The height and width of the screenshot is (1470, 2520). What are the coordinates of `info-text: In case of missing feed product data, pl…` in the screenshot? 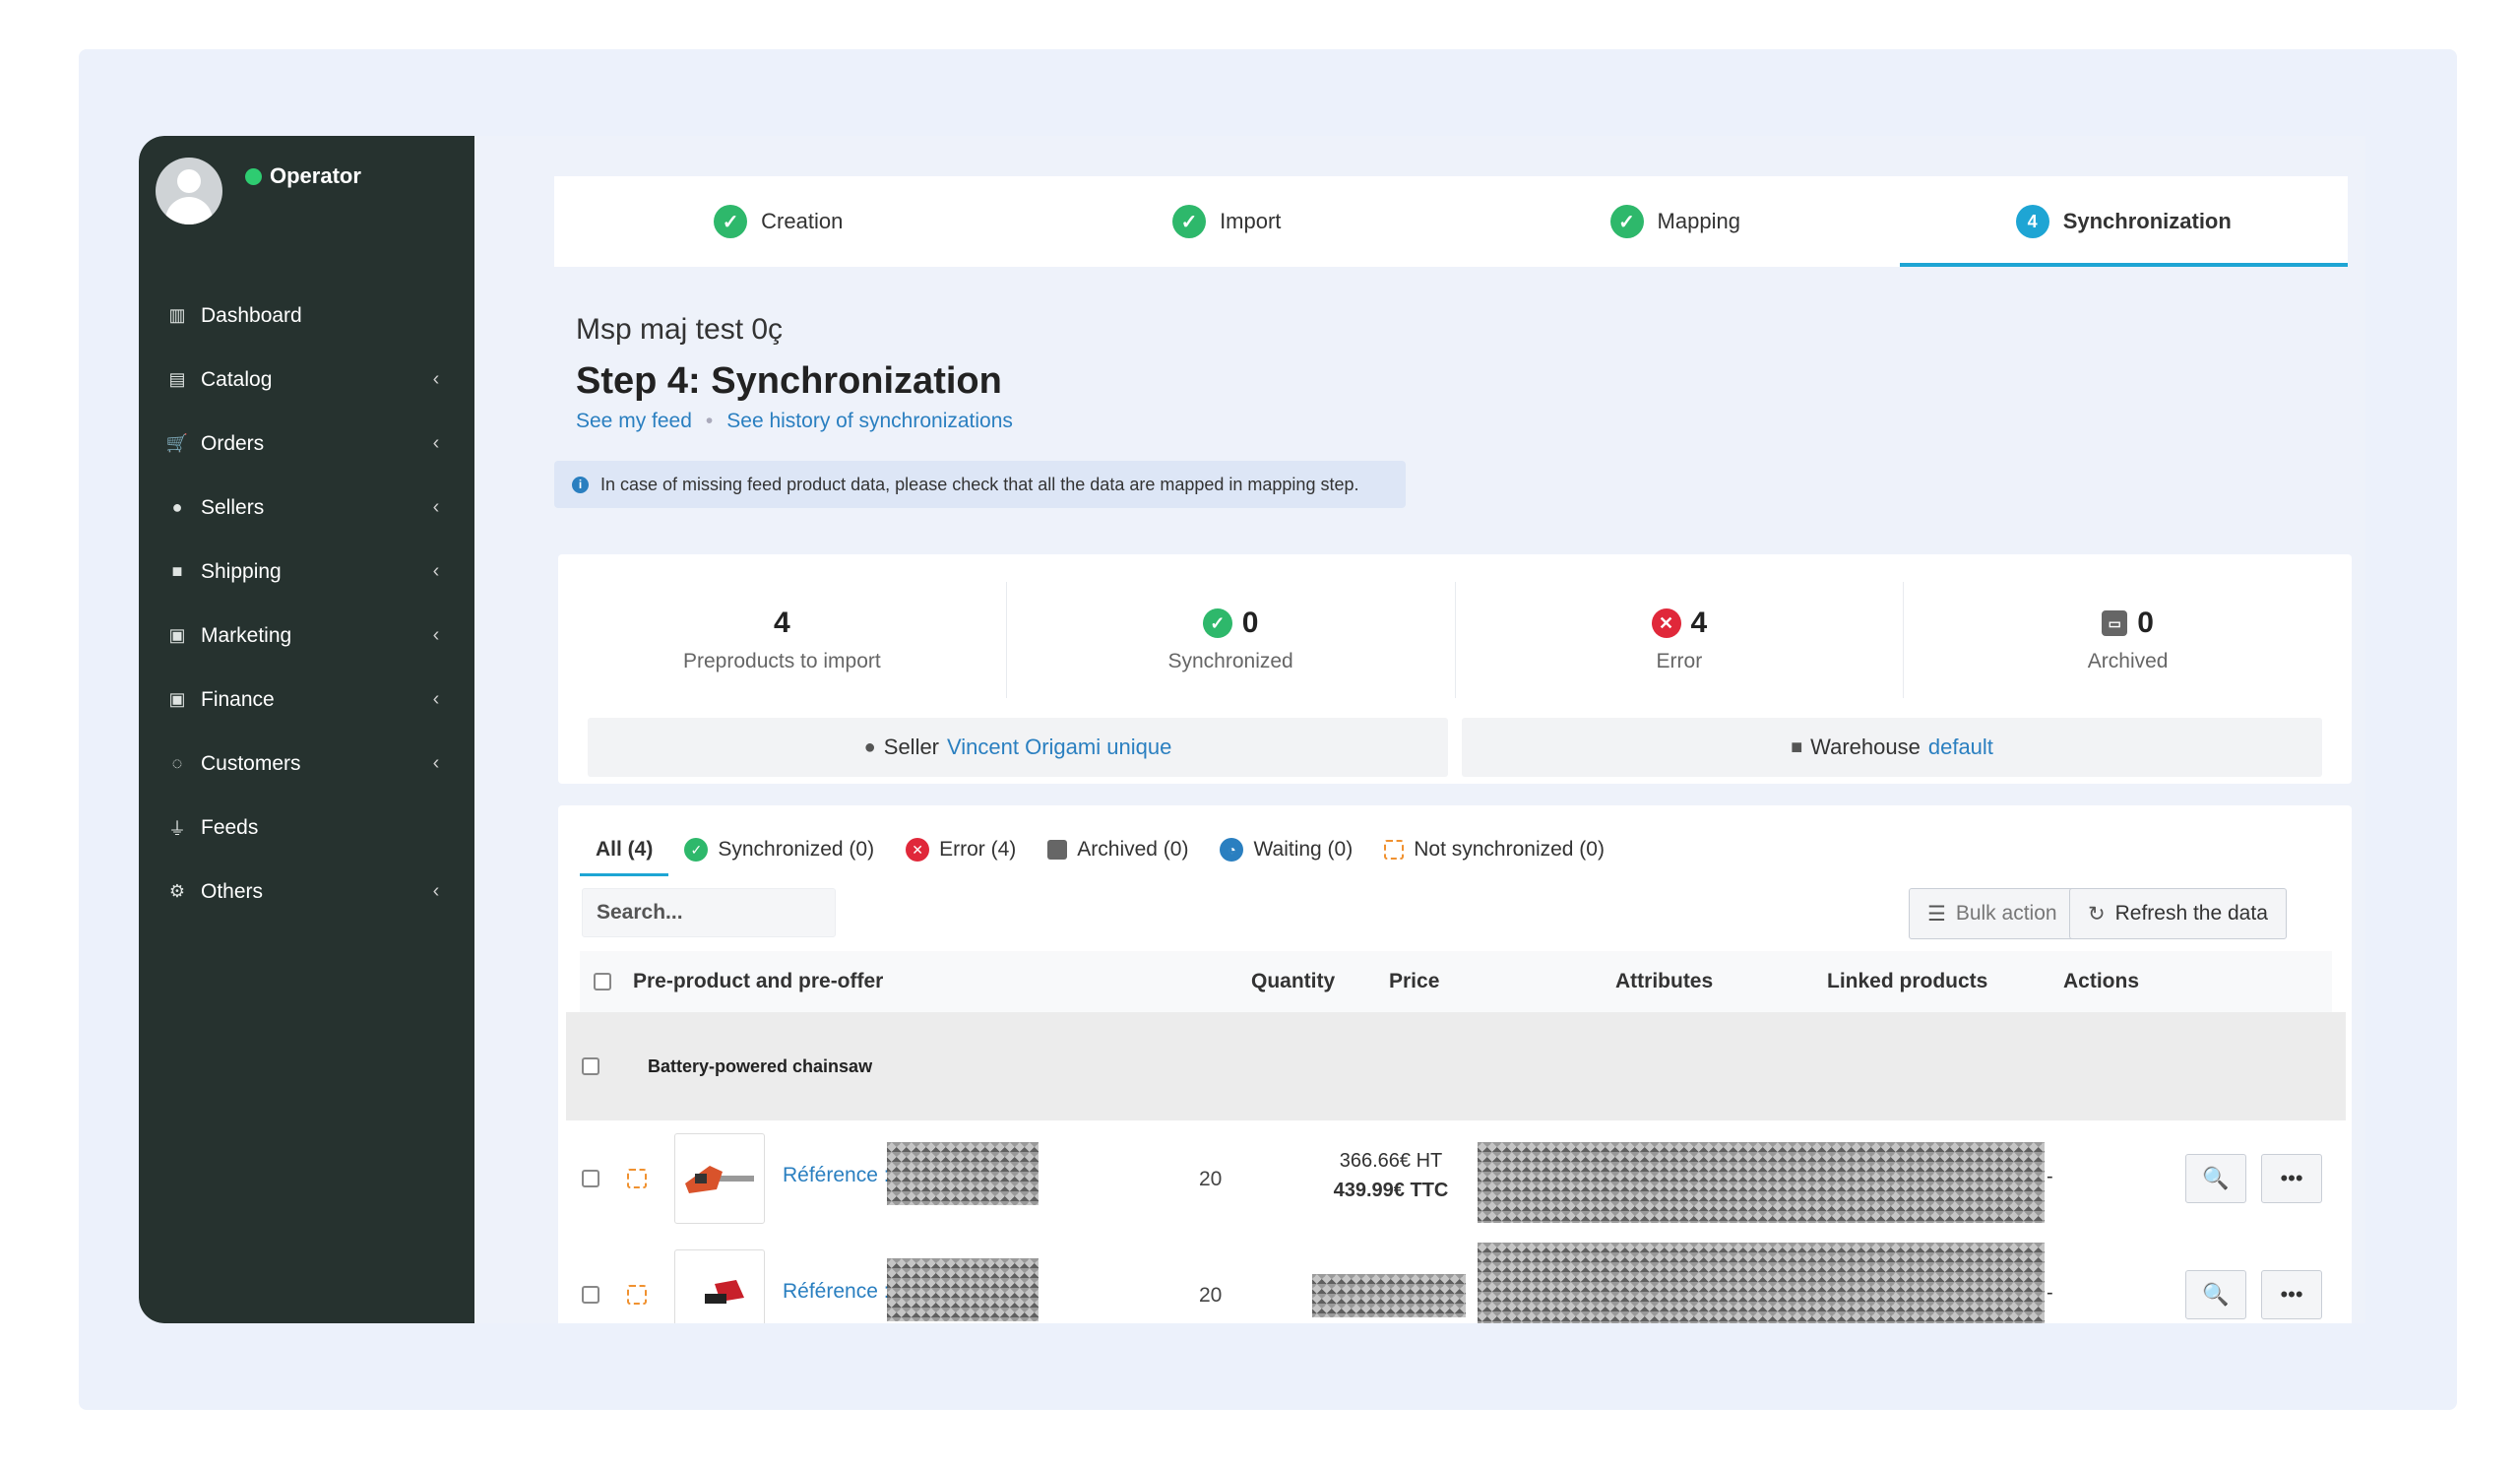 It's located at (979, 484).